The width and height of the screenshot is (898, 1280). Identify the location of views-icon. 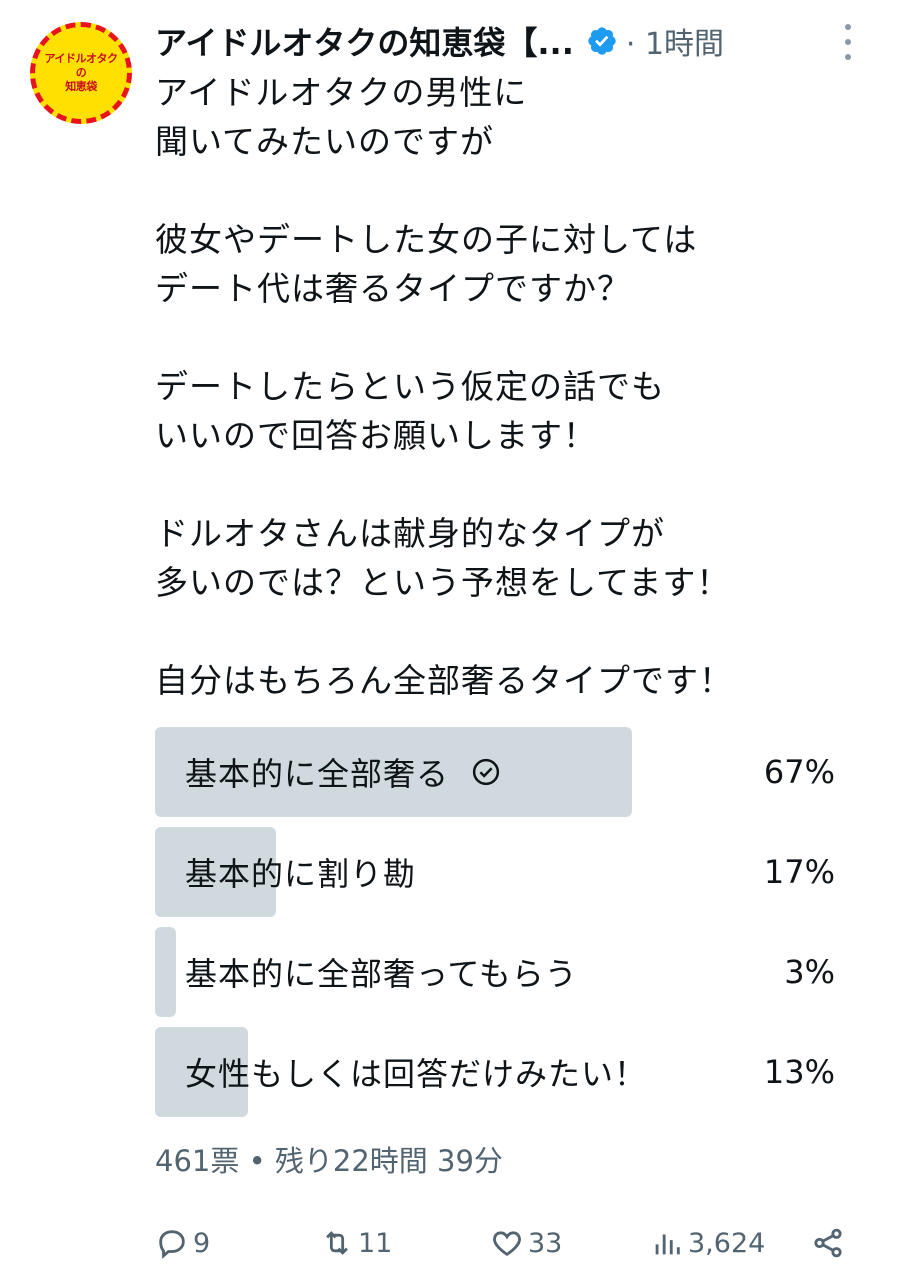
(667, 1244).